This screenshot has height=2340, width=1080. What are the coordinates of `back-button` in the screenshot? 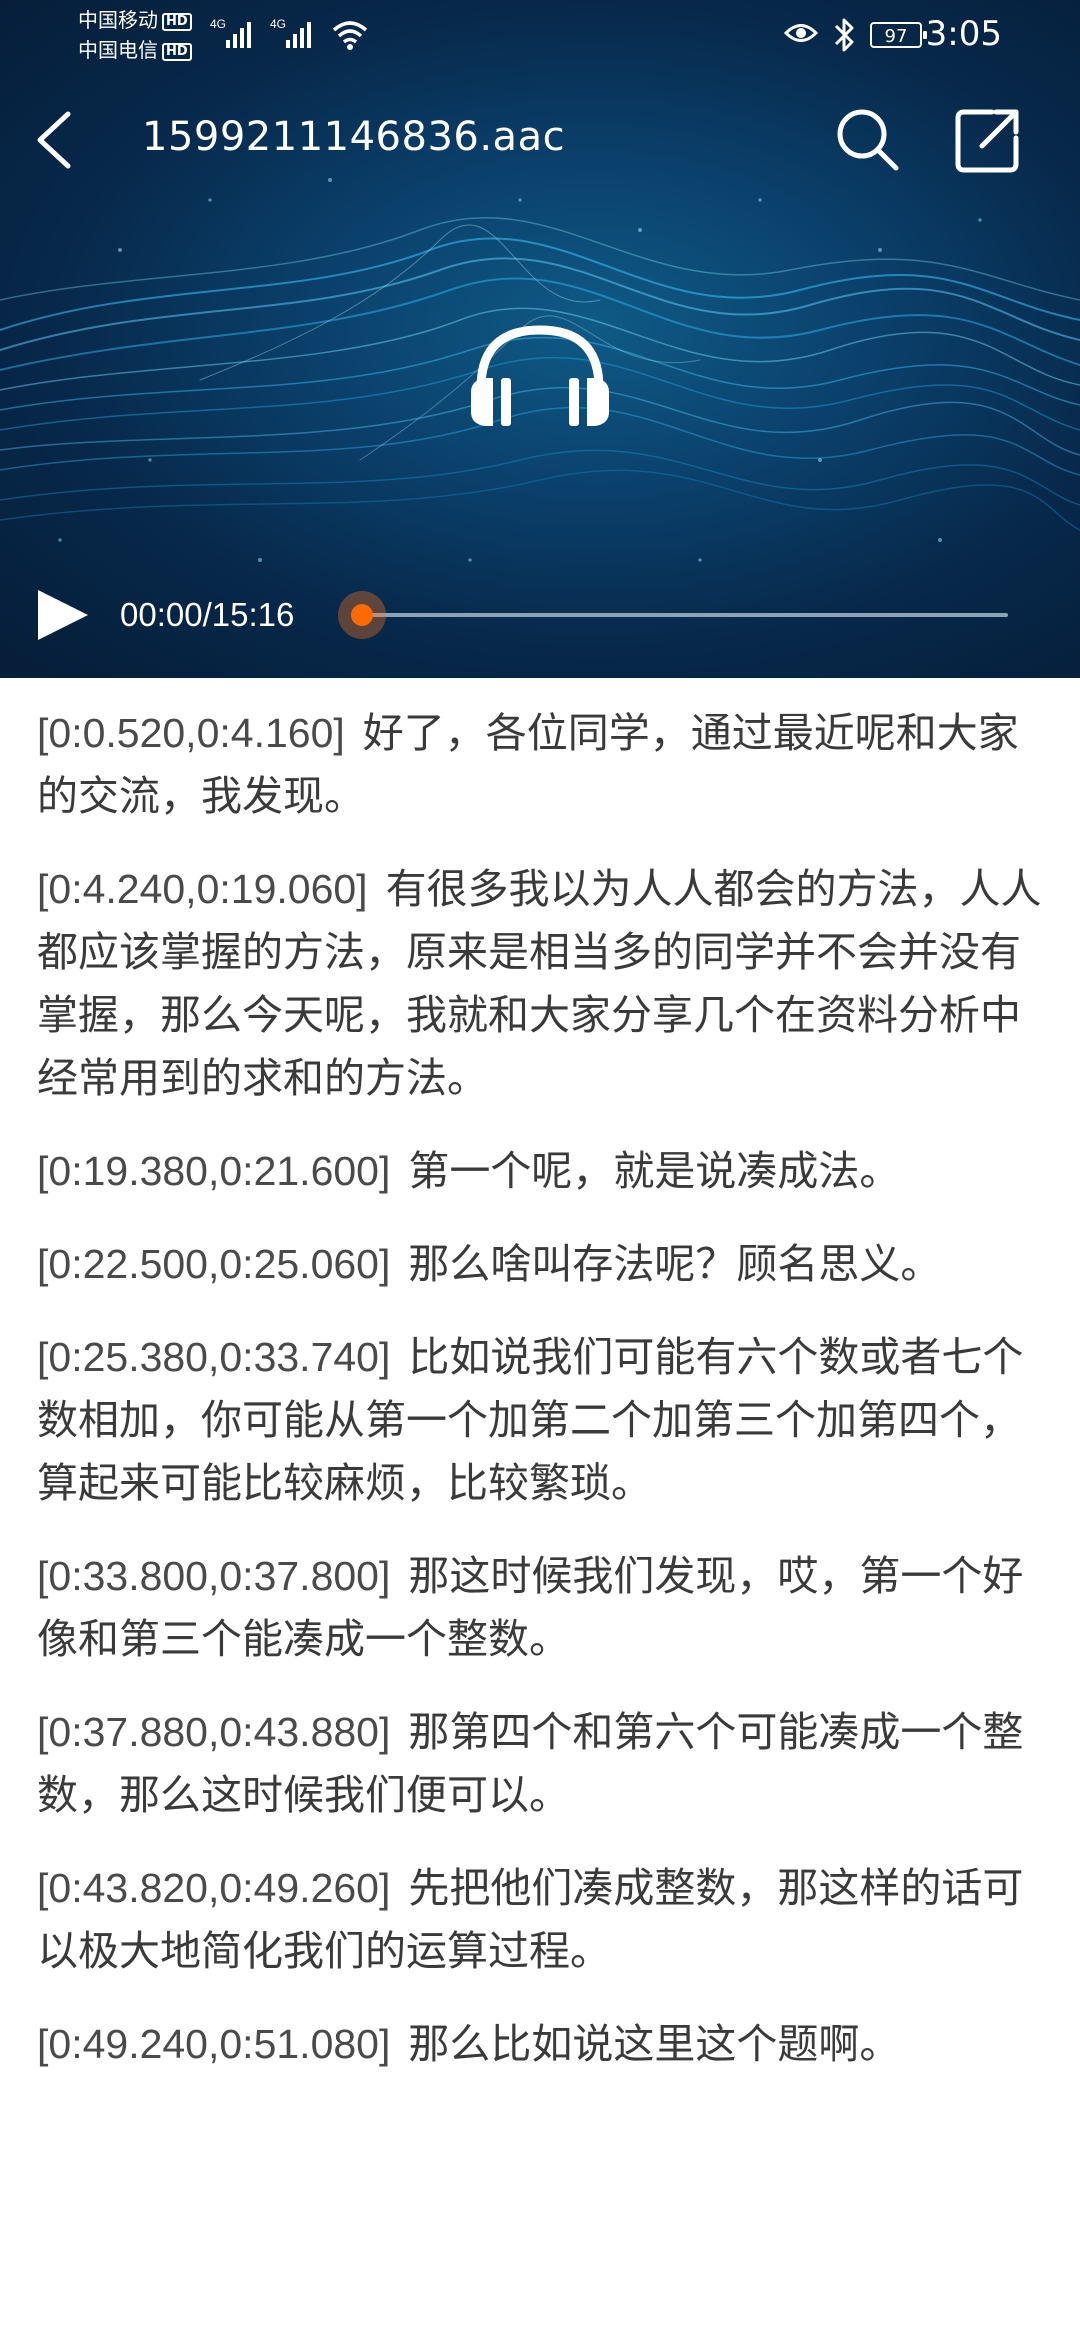 It's located at (56, 140).